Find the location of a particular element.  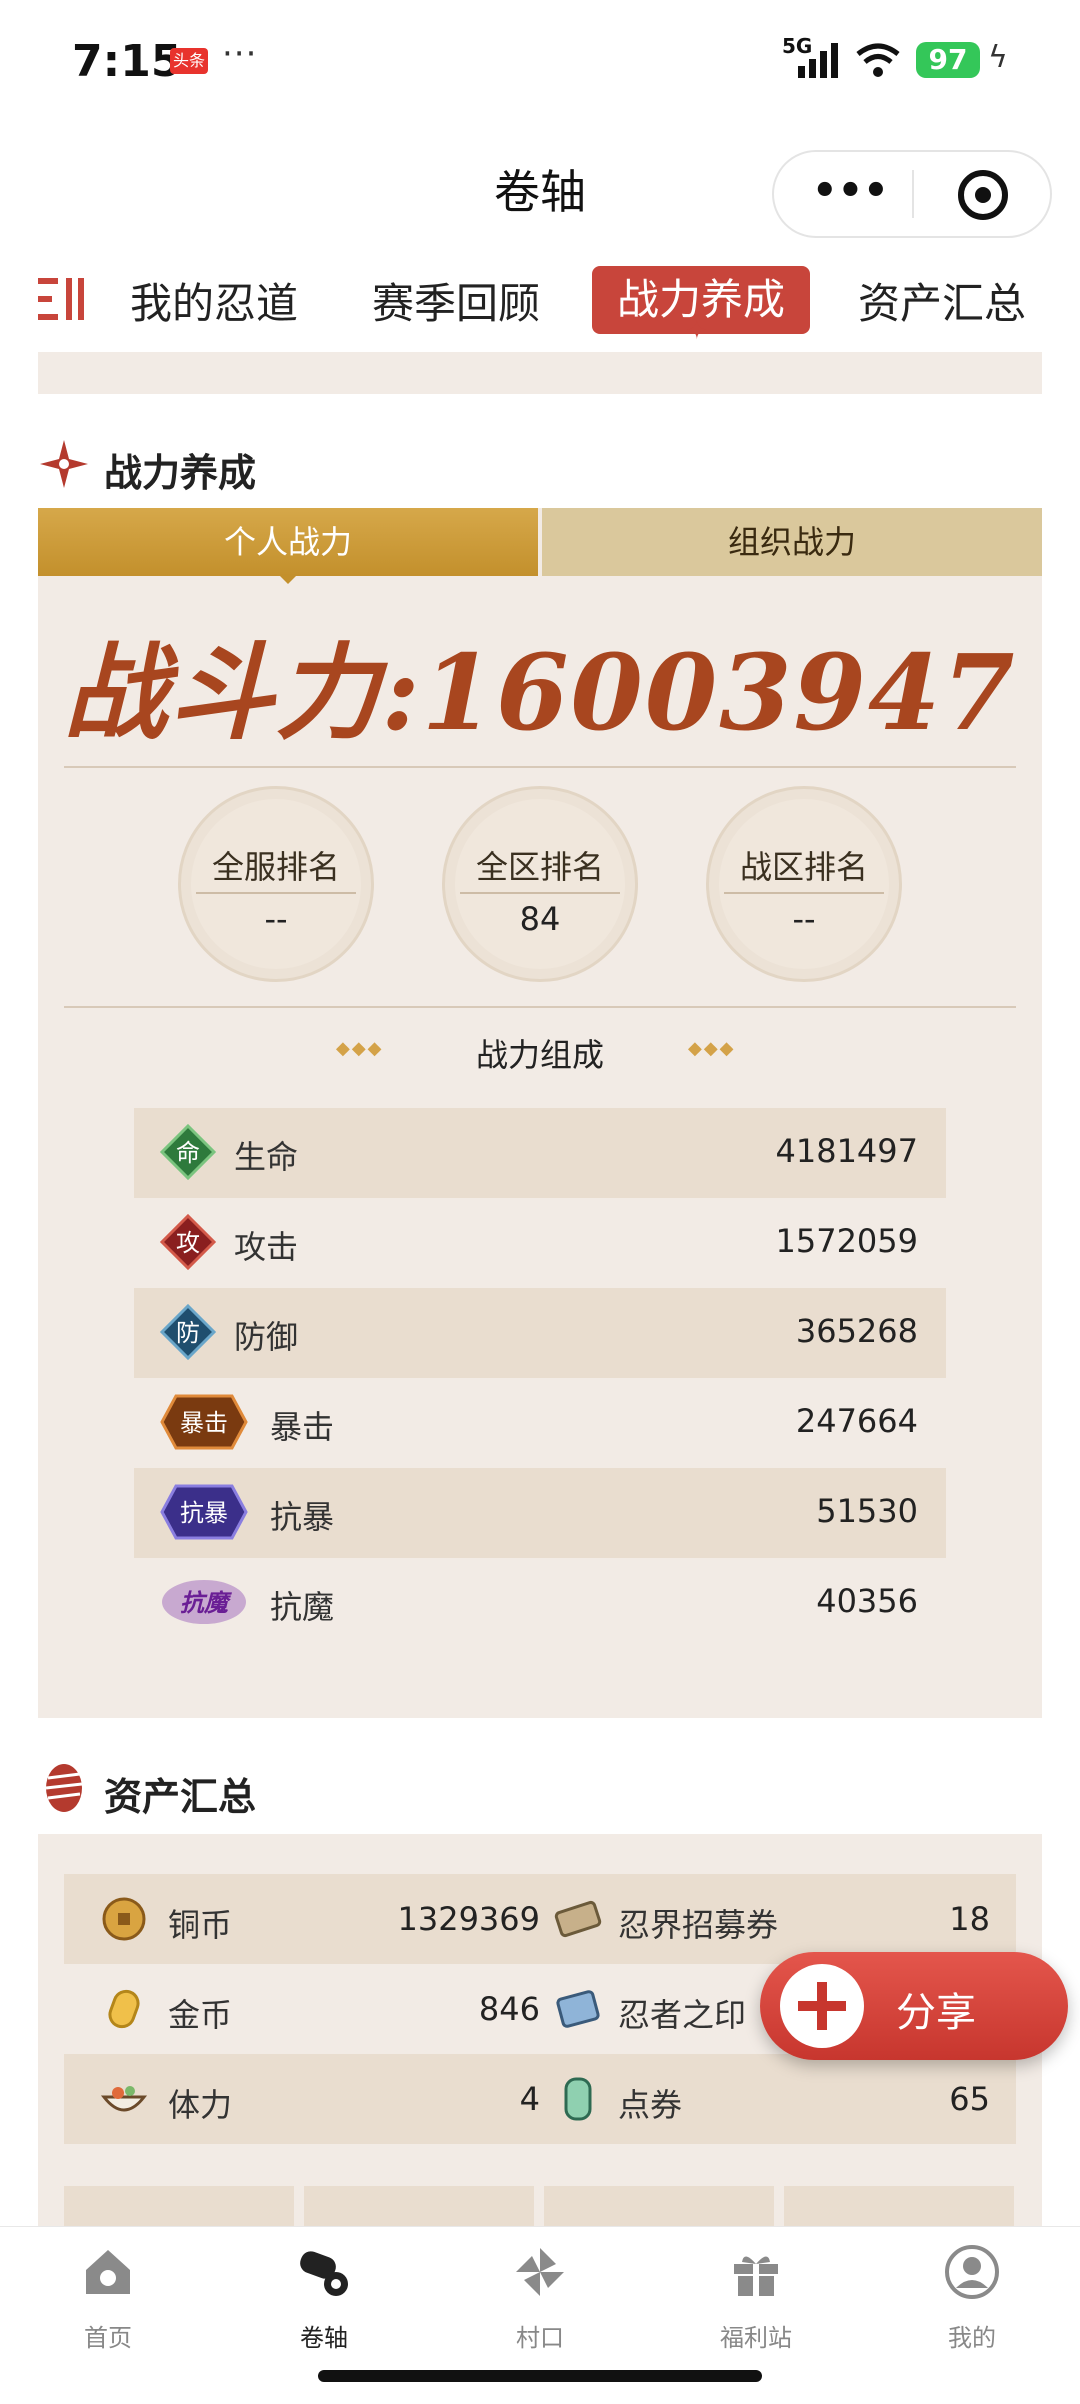

tab-asset-summary: 资产汇总 is located at coordinates (942, 300).